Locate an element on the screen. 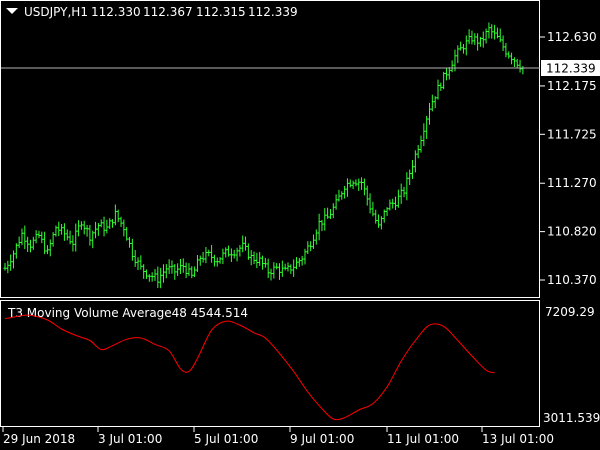  price-tick-label: 111.270 is located at coordinates (572, 183).